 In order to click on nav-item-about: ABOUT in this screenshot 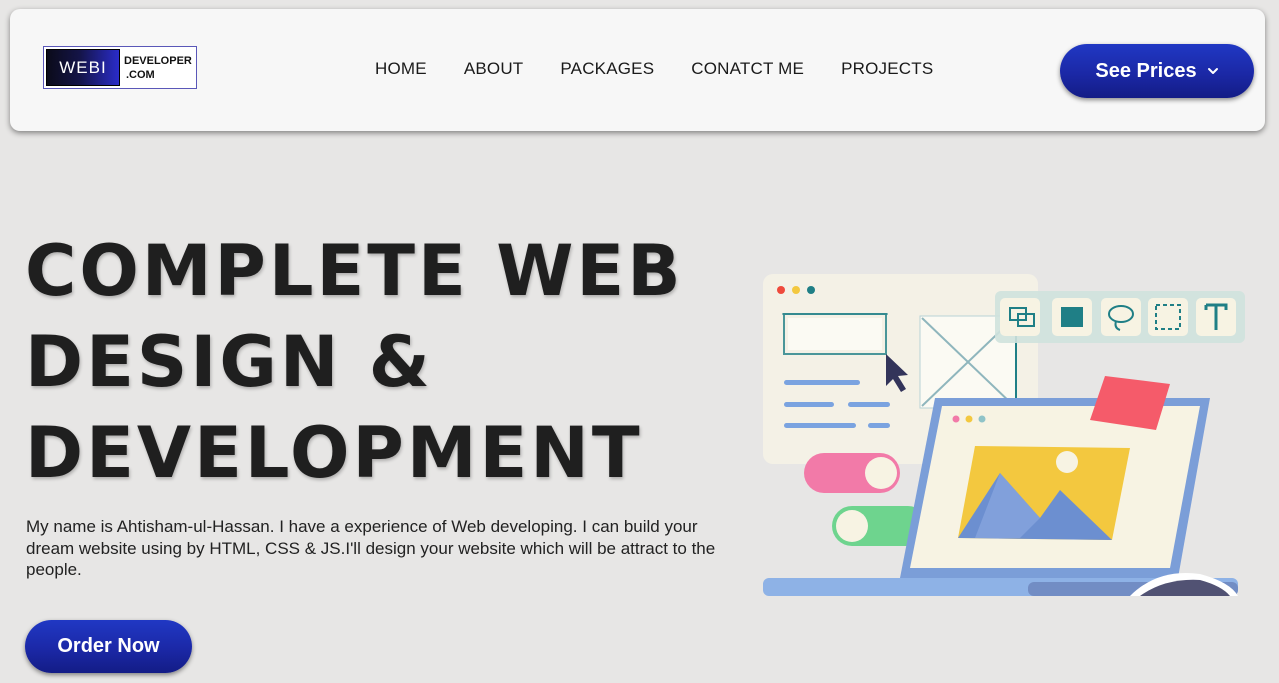, I will do `click(494, 69)`.